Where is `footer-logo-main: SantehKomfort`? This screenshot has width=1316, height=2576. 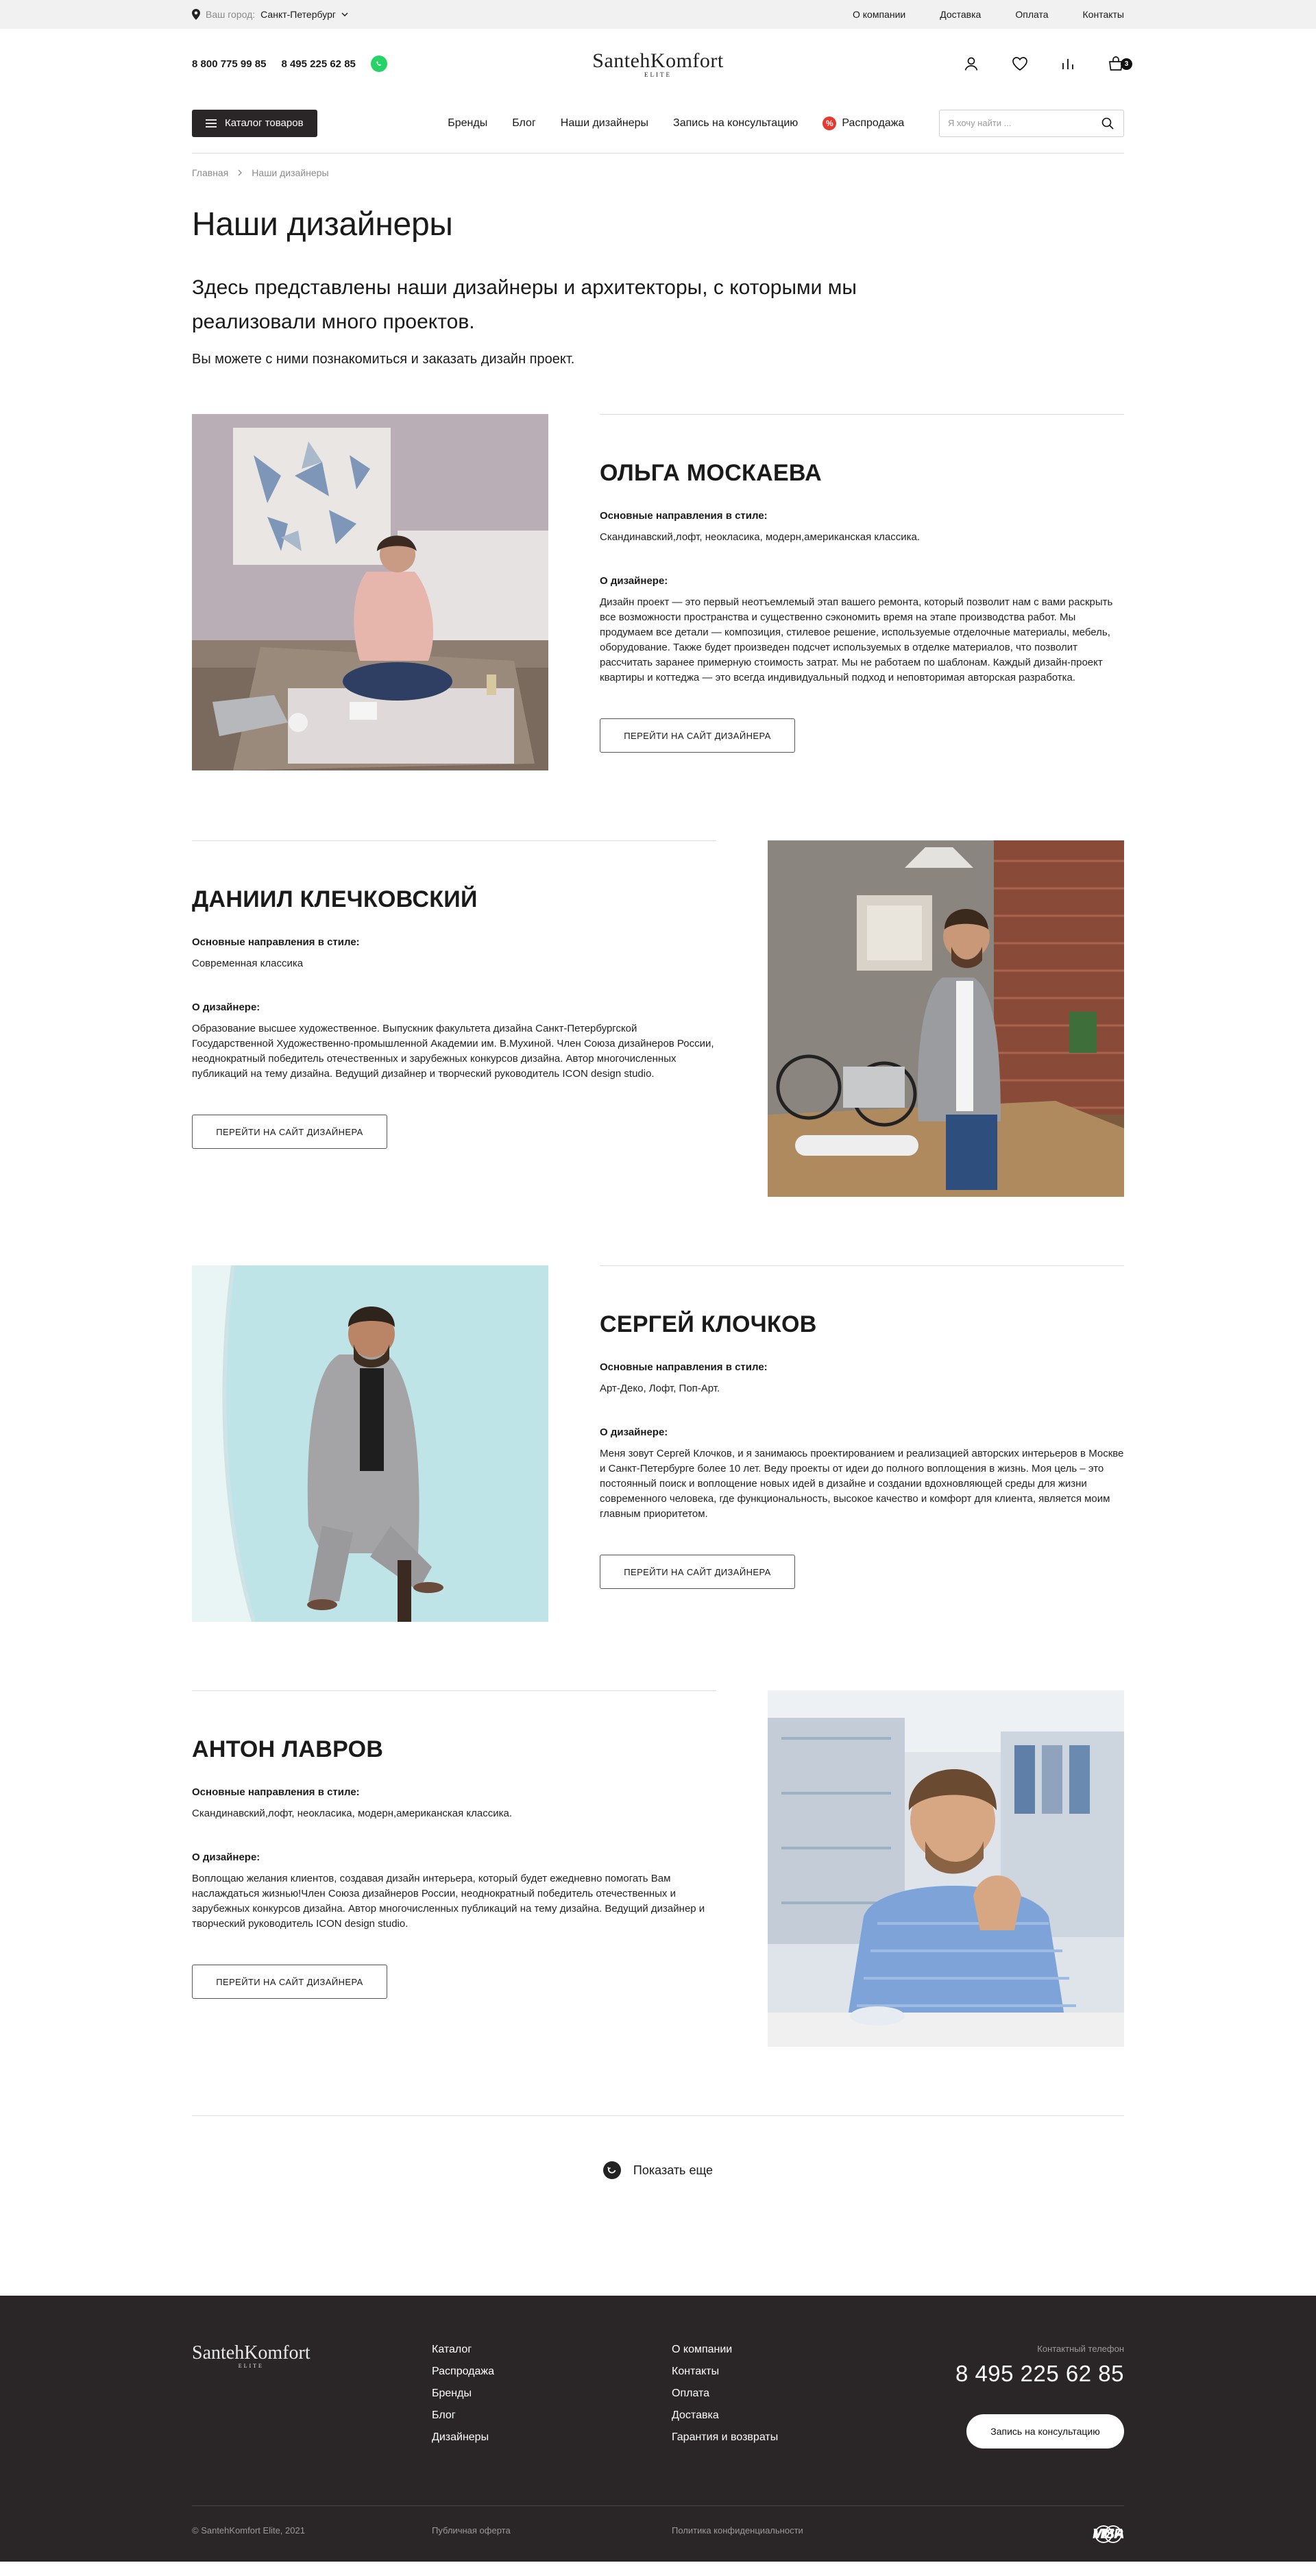 footer-logo-main: SantehKomfort is located at coordinates (251, 2353).